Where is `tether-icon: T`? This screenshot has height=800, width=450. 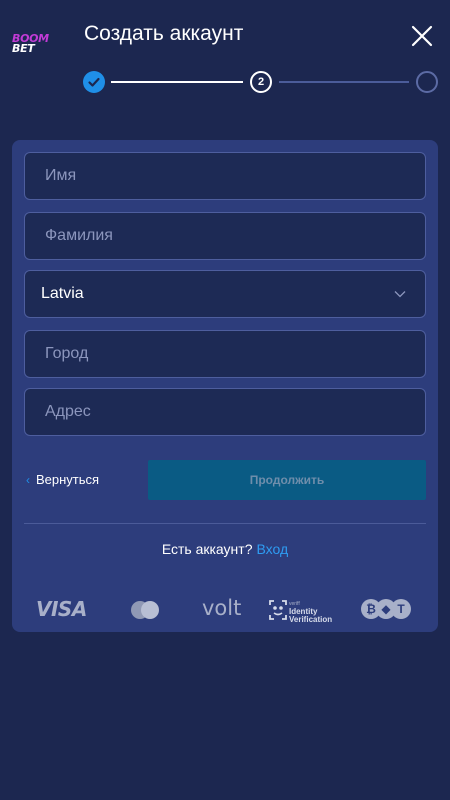 tether-icon: T is located at coordinates (401, 609).